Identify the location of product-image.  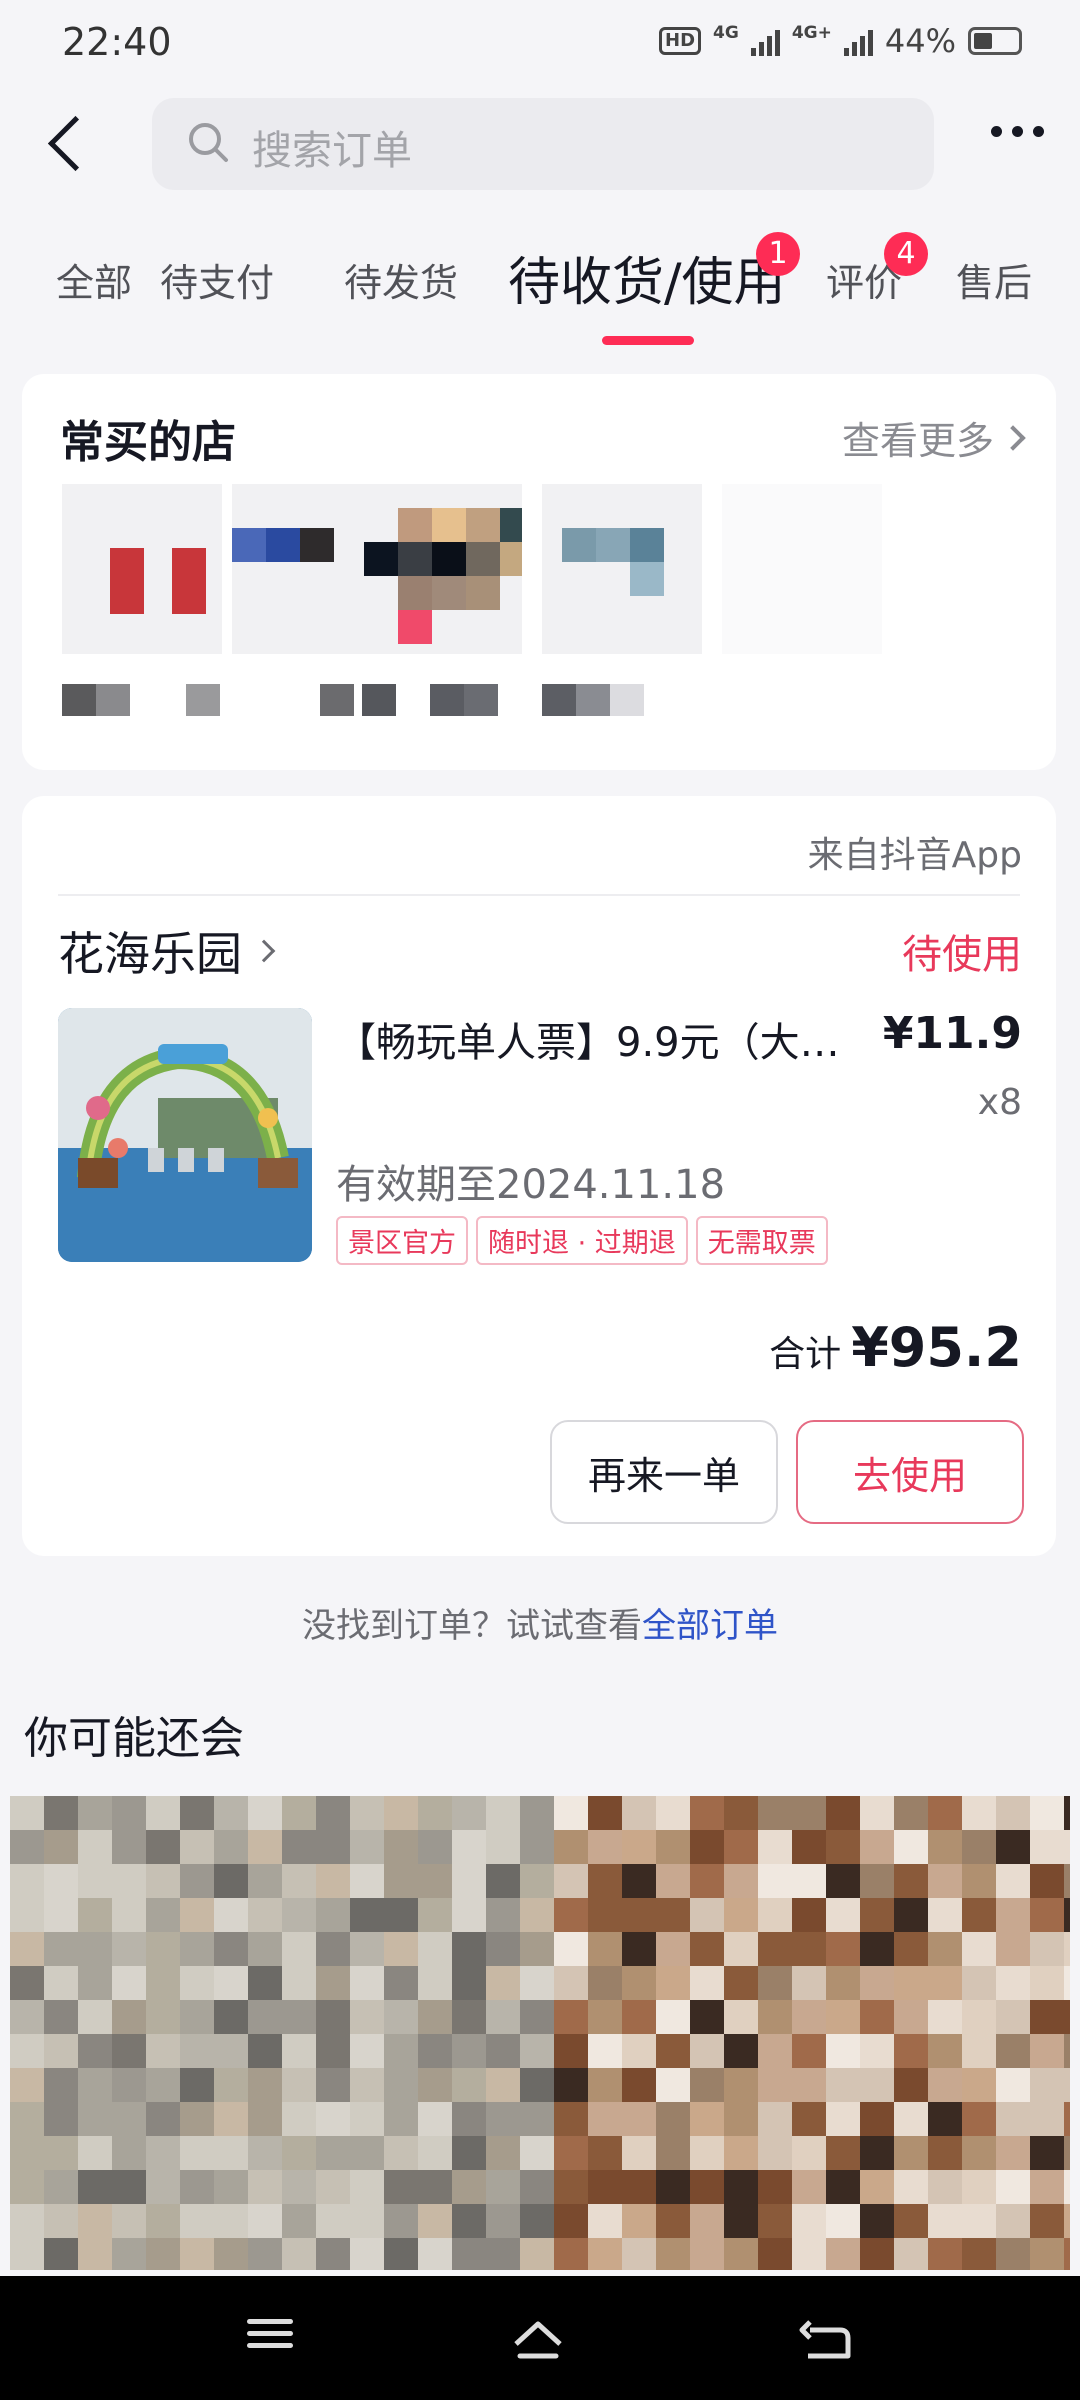
(185, 1135).